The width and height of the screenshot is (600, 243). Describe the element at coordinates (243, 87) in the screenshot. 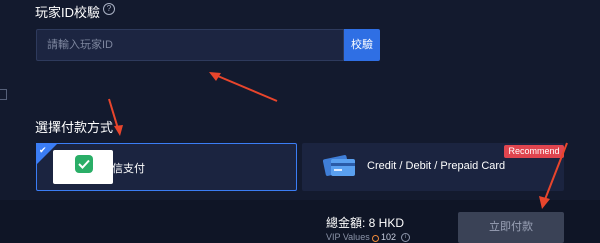

I see `annotation-arrow-input` at that location.